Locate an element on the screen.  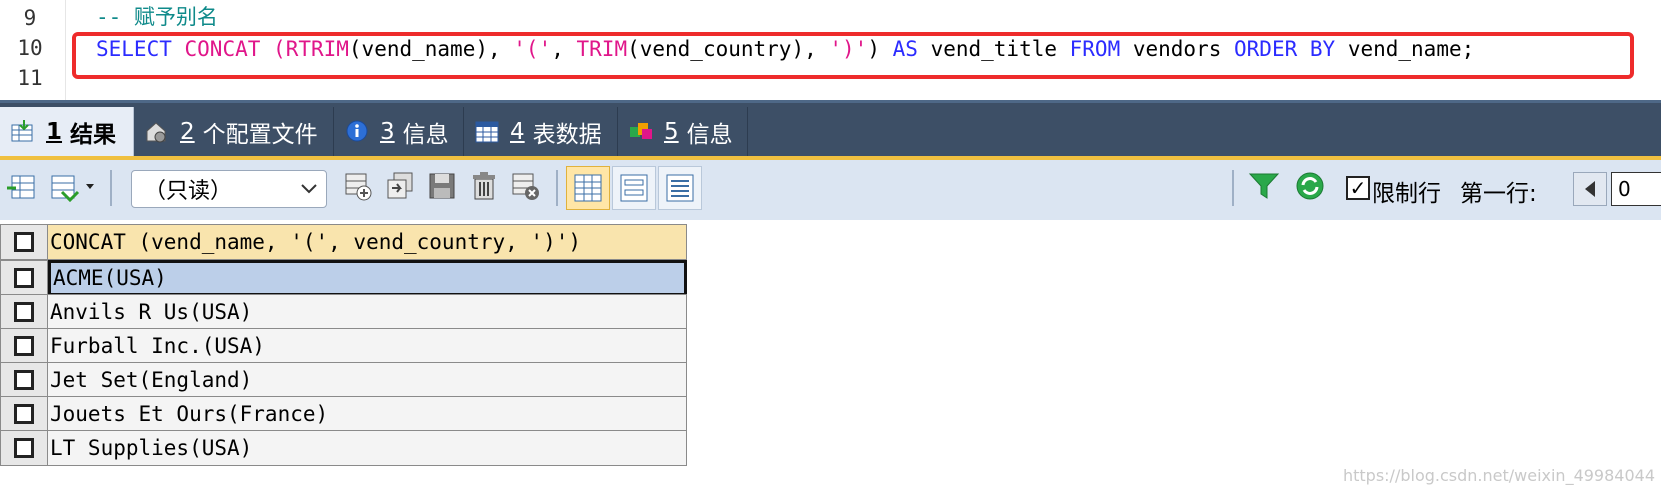
tab-label: 表数据 is located at coordinates (567, 134).